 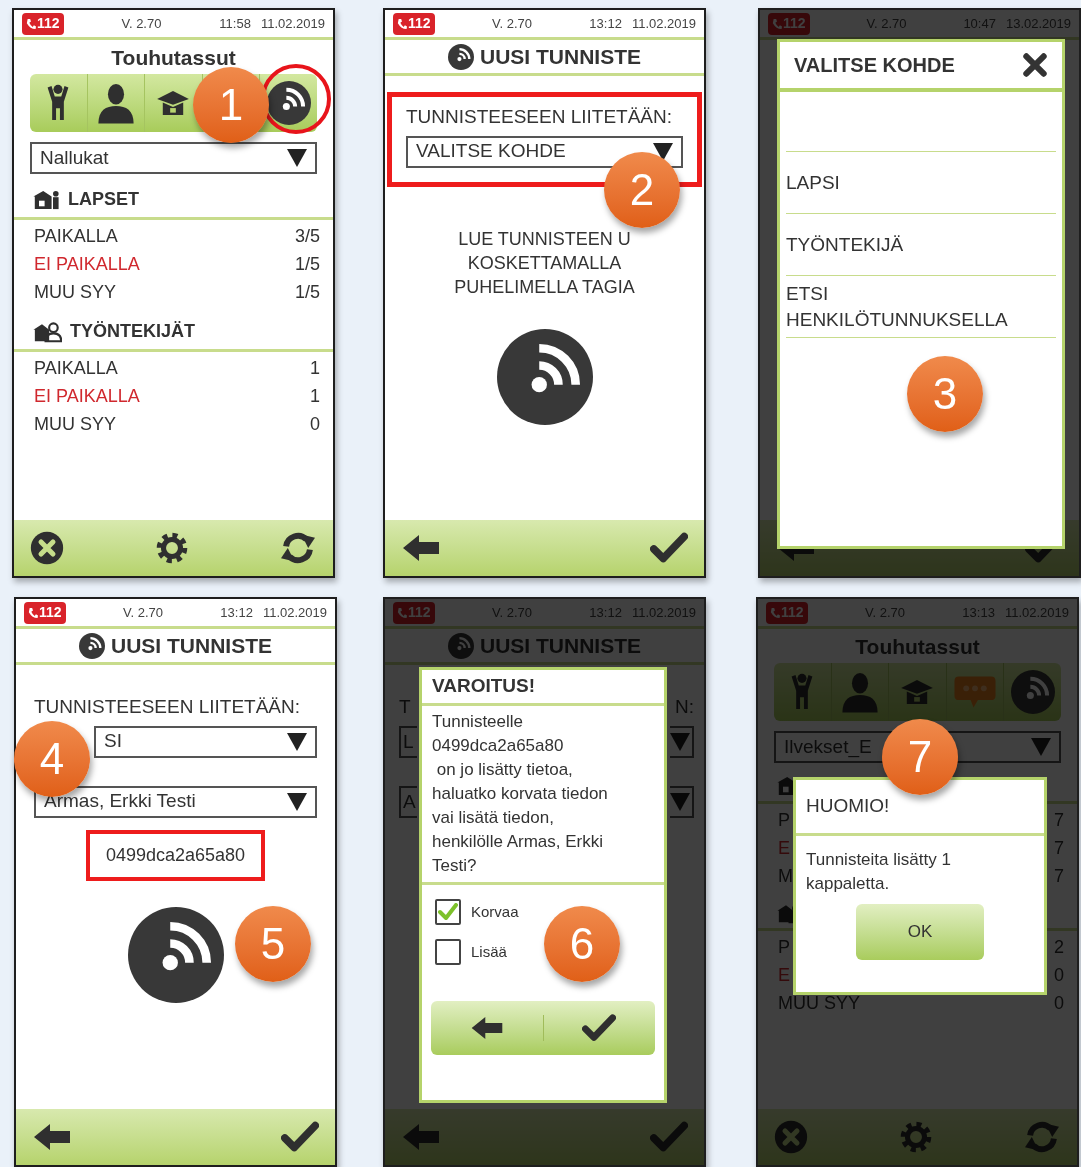 I want to click on house-person-icon, so click(x=47, y=331).